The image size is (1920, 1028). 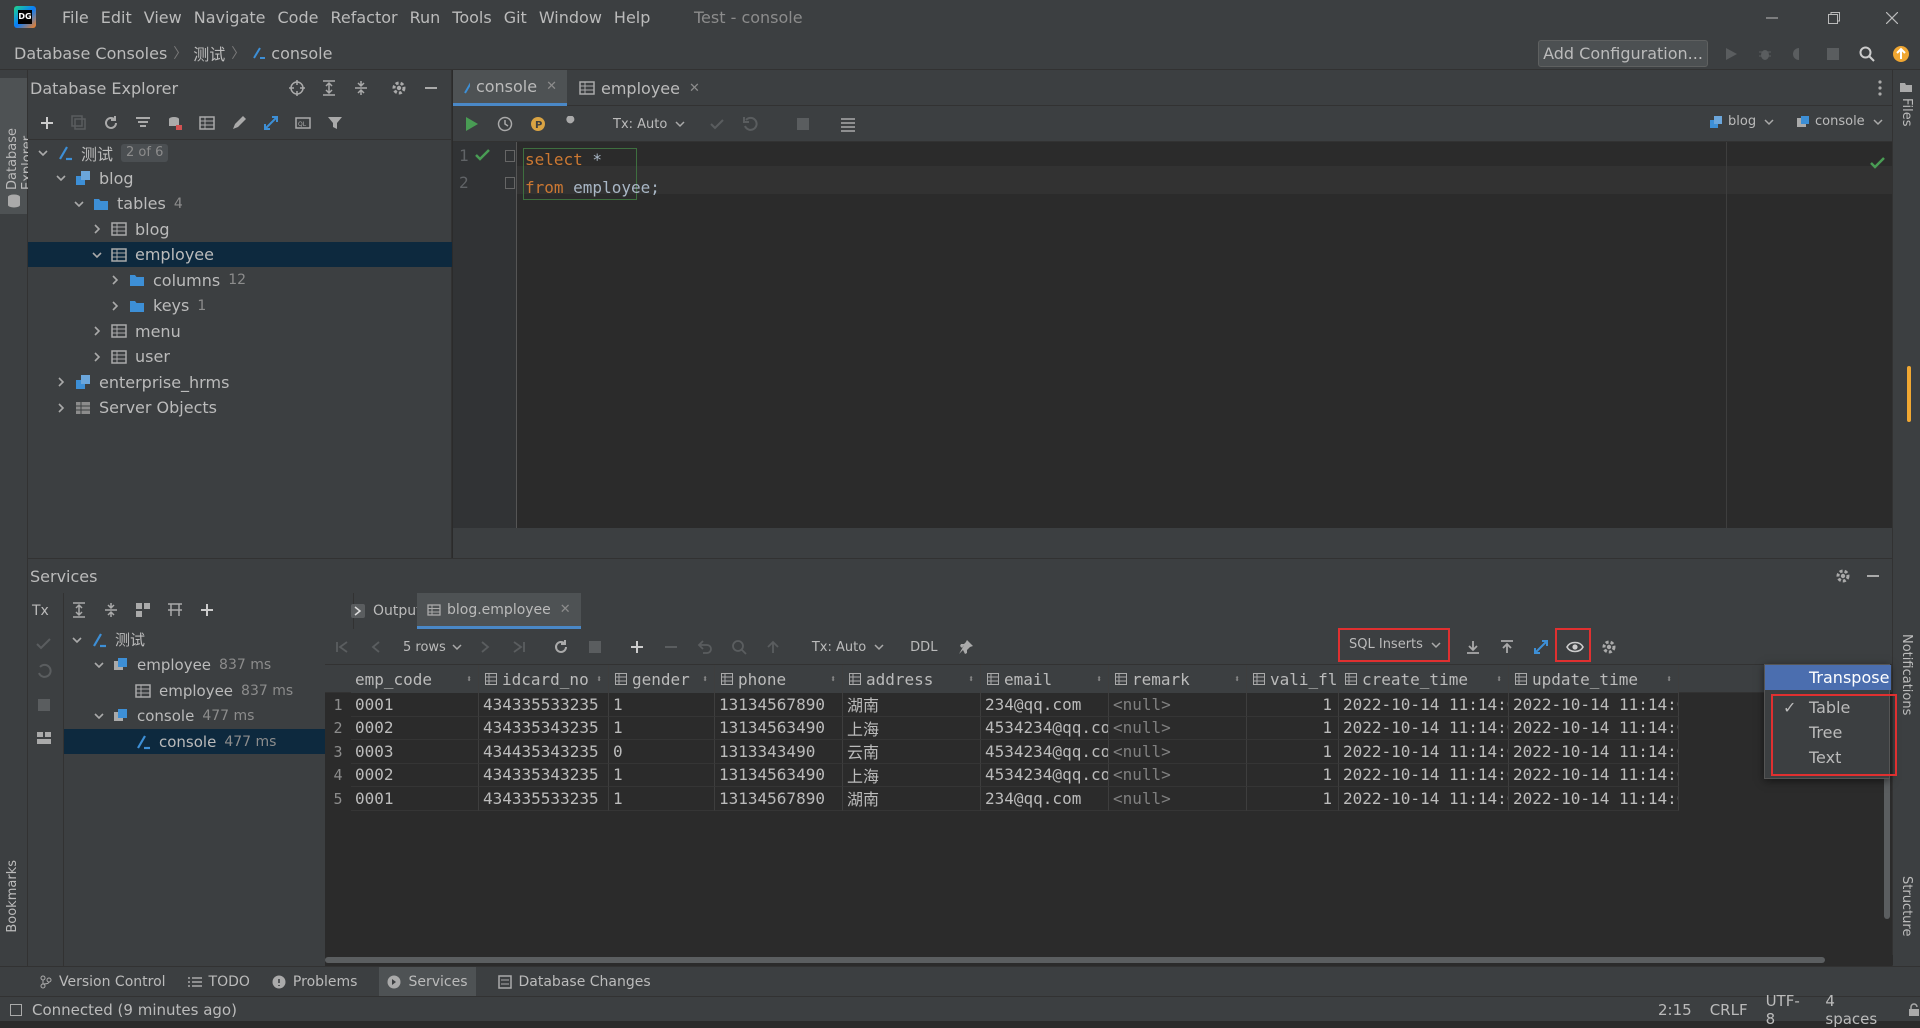 What do you see at coordinates (239, 123) in the screenshot?
I see `edit-icon` at bounding box center [239, 123].